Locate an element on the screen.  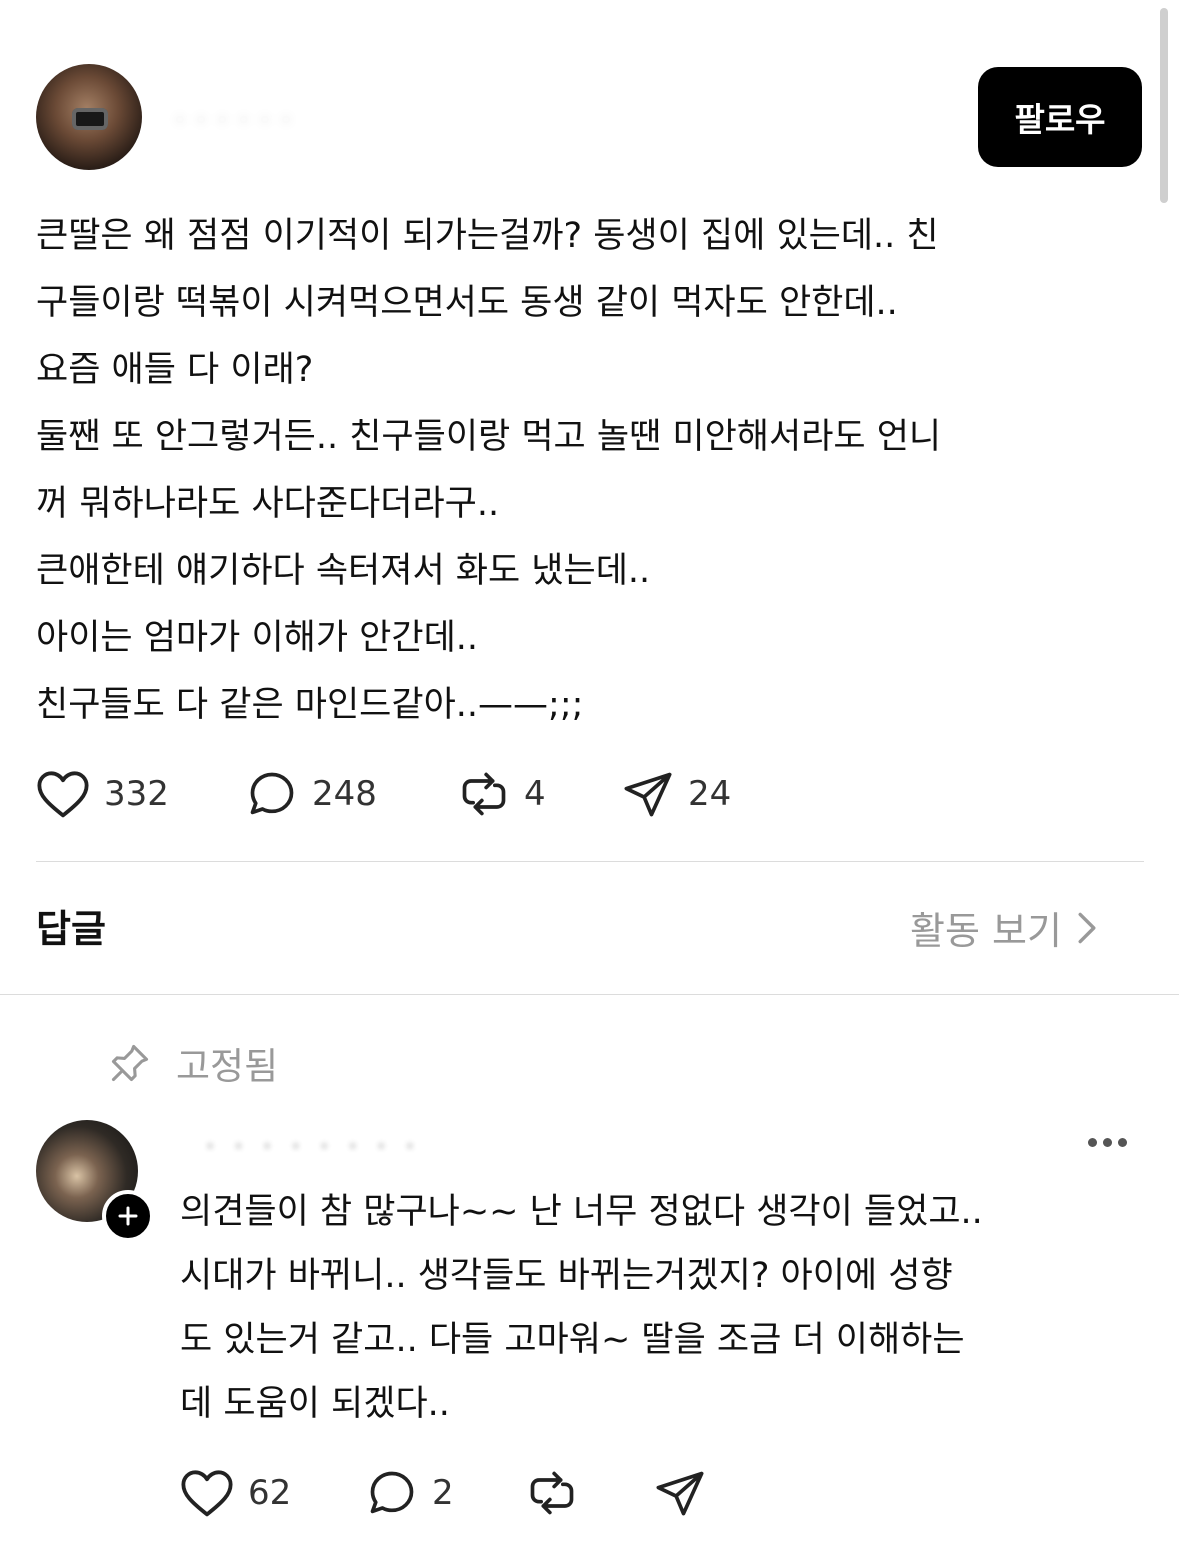
reply-repost-button is located at coordinates (552, 1493).